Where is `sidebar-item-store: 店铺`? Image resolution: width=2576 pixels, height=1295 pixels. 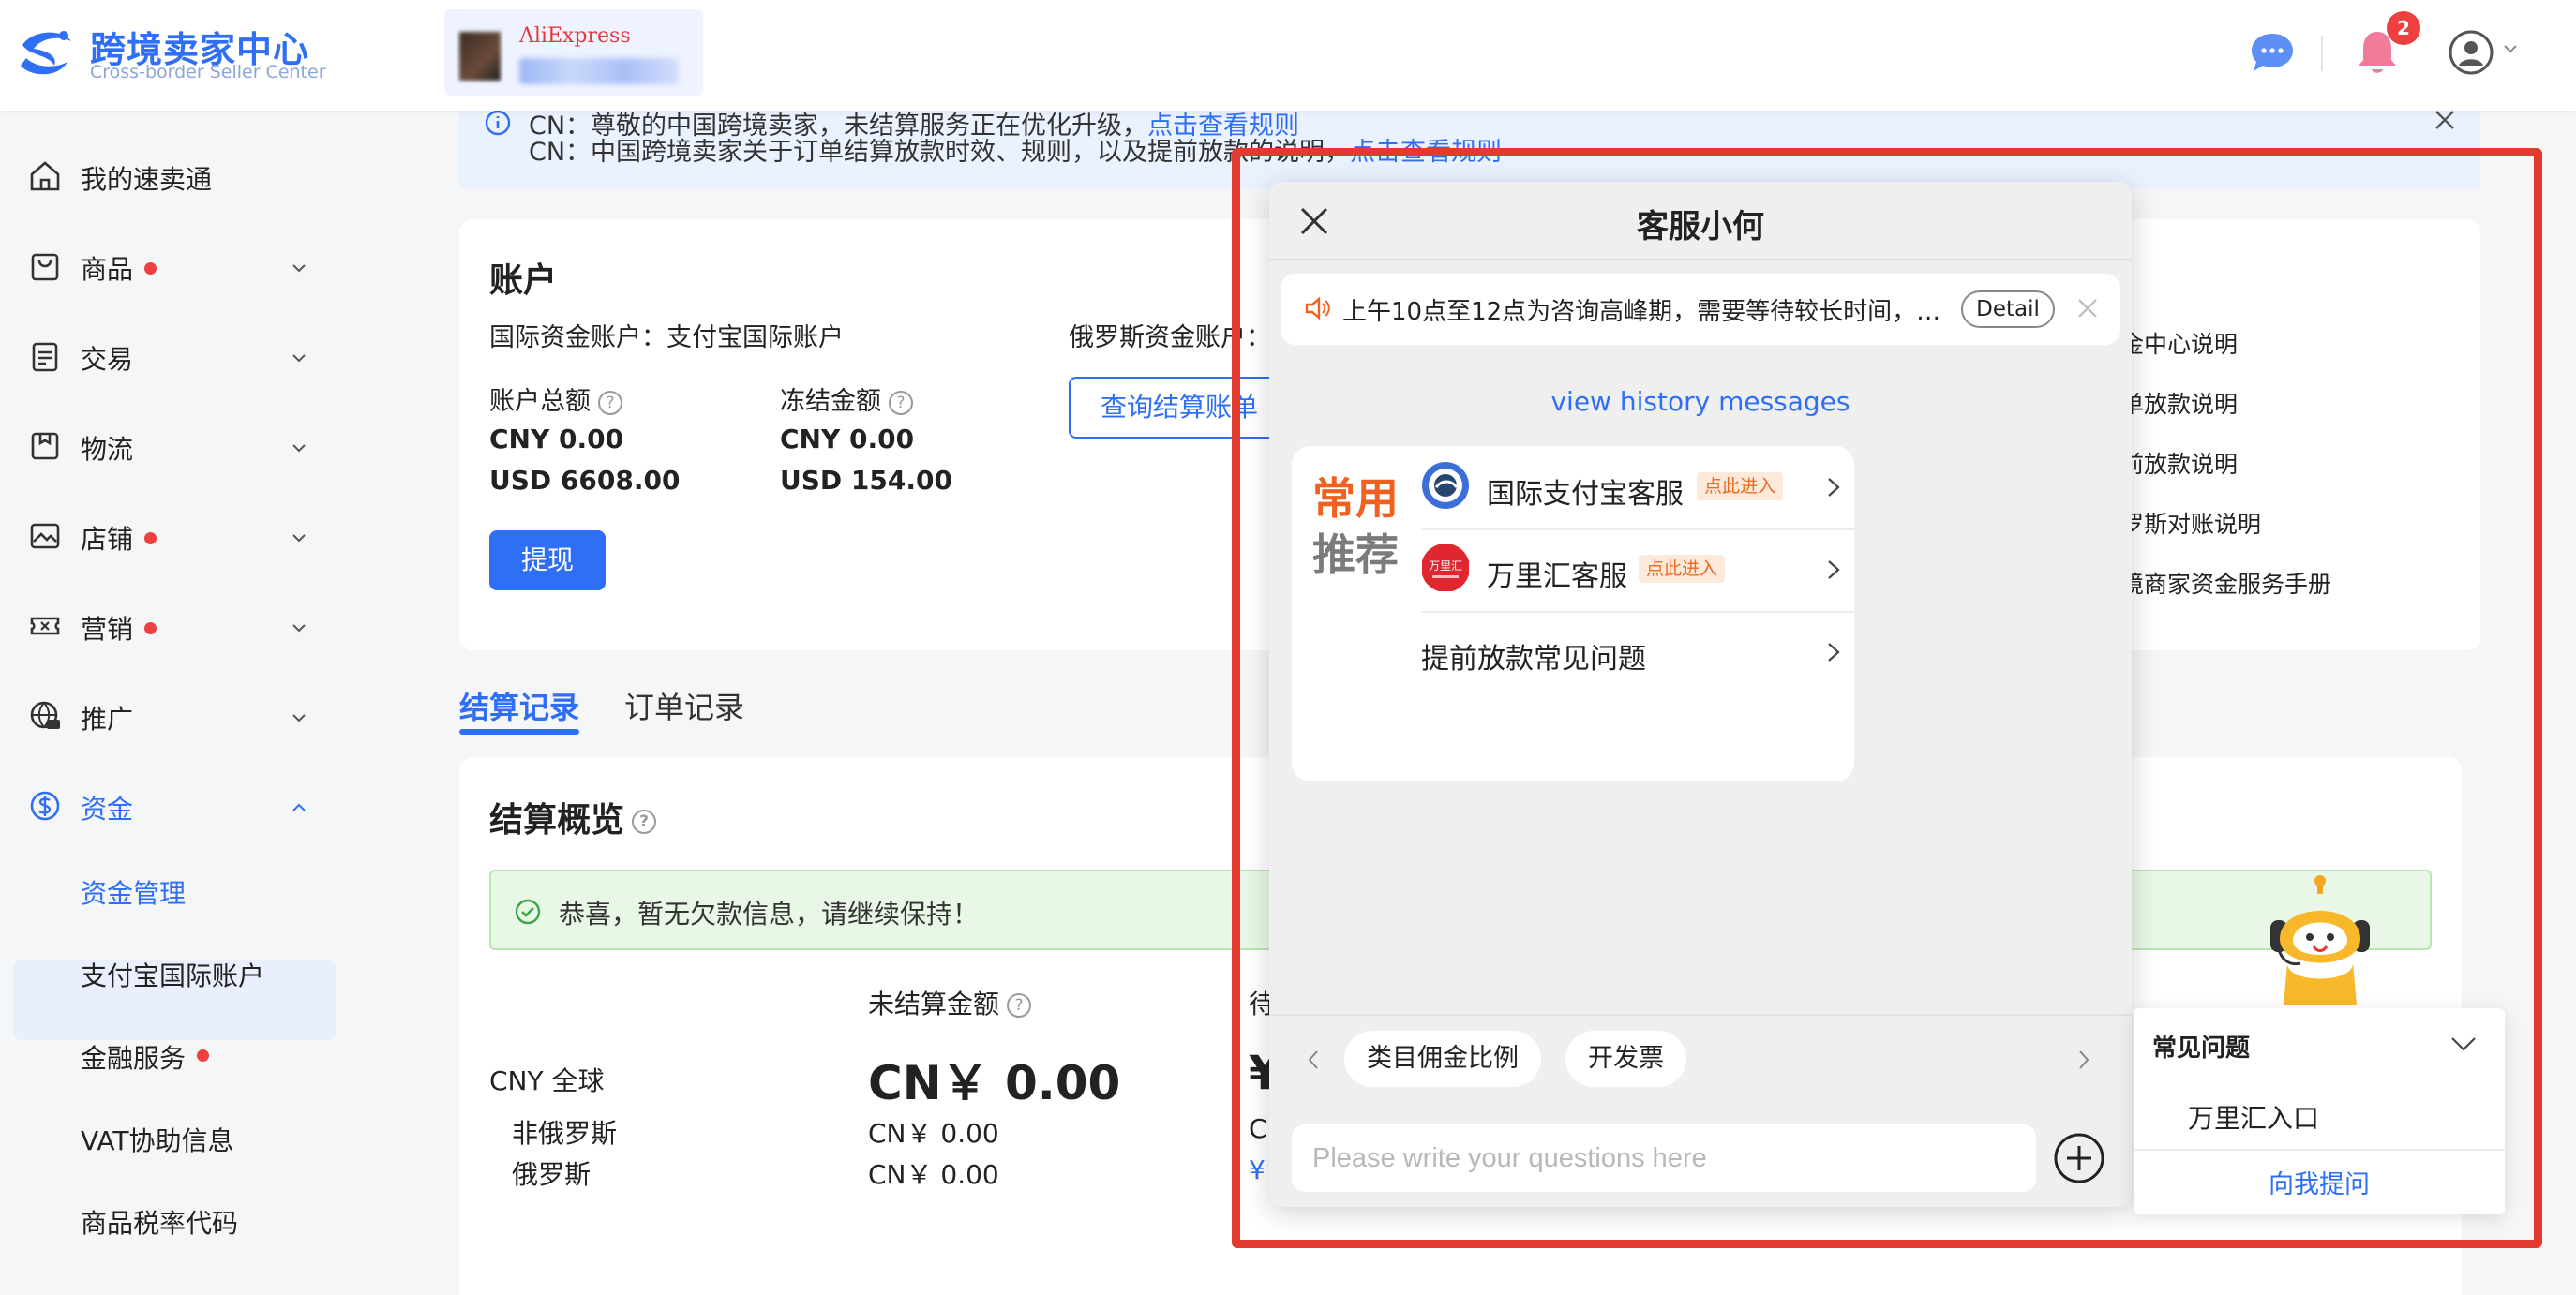
sidebar-item-store: 店铺 is located at coordinates (174, 534).